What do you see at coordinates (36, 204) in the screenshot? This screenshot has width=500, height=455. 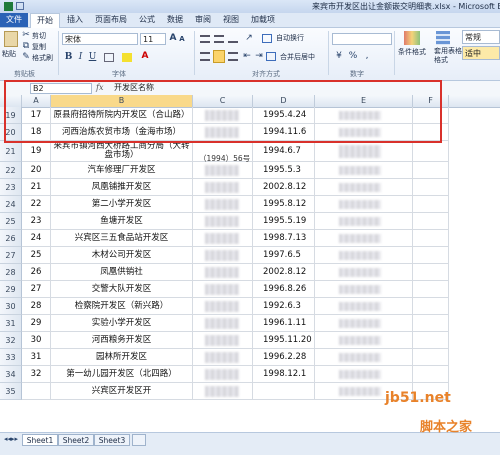 I see `cell-a: 22` at bounding box center [36, 204].